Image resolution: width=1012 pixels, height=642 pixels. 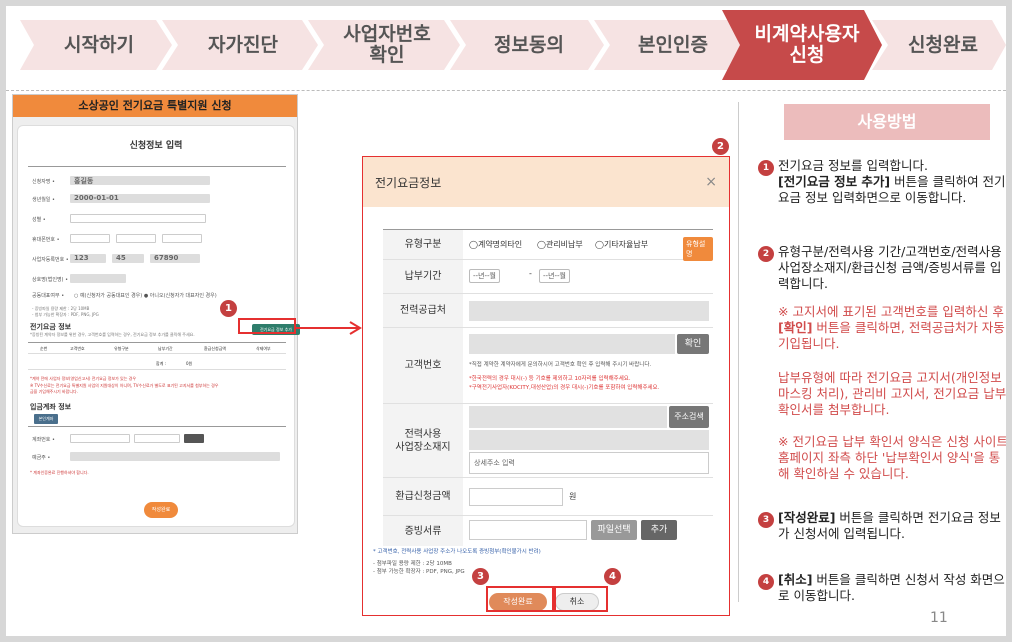 I want to click on mock-label: 예금주 •, so click(x=41, y=458).